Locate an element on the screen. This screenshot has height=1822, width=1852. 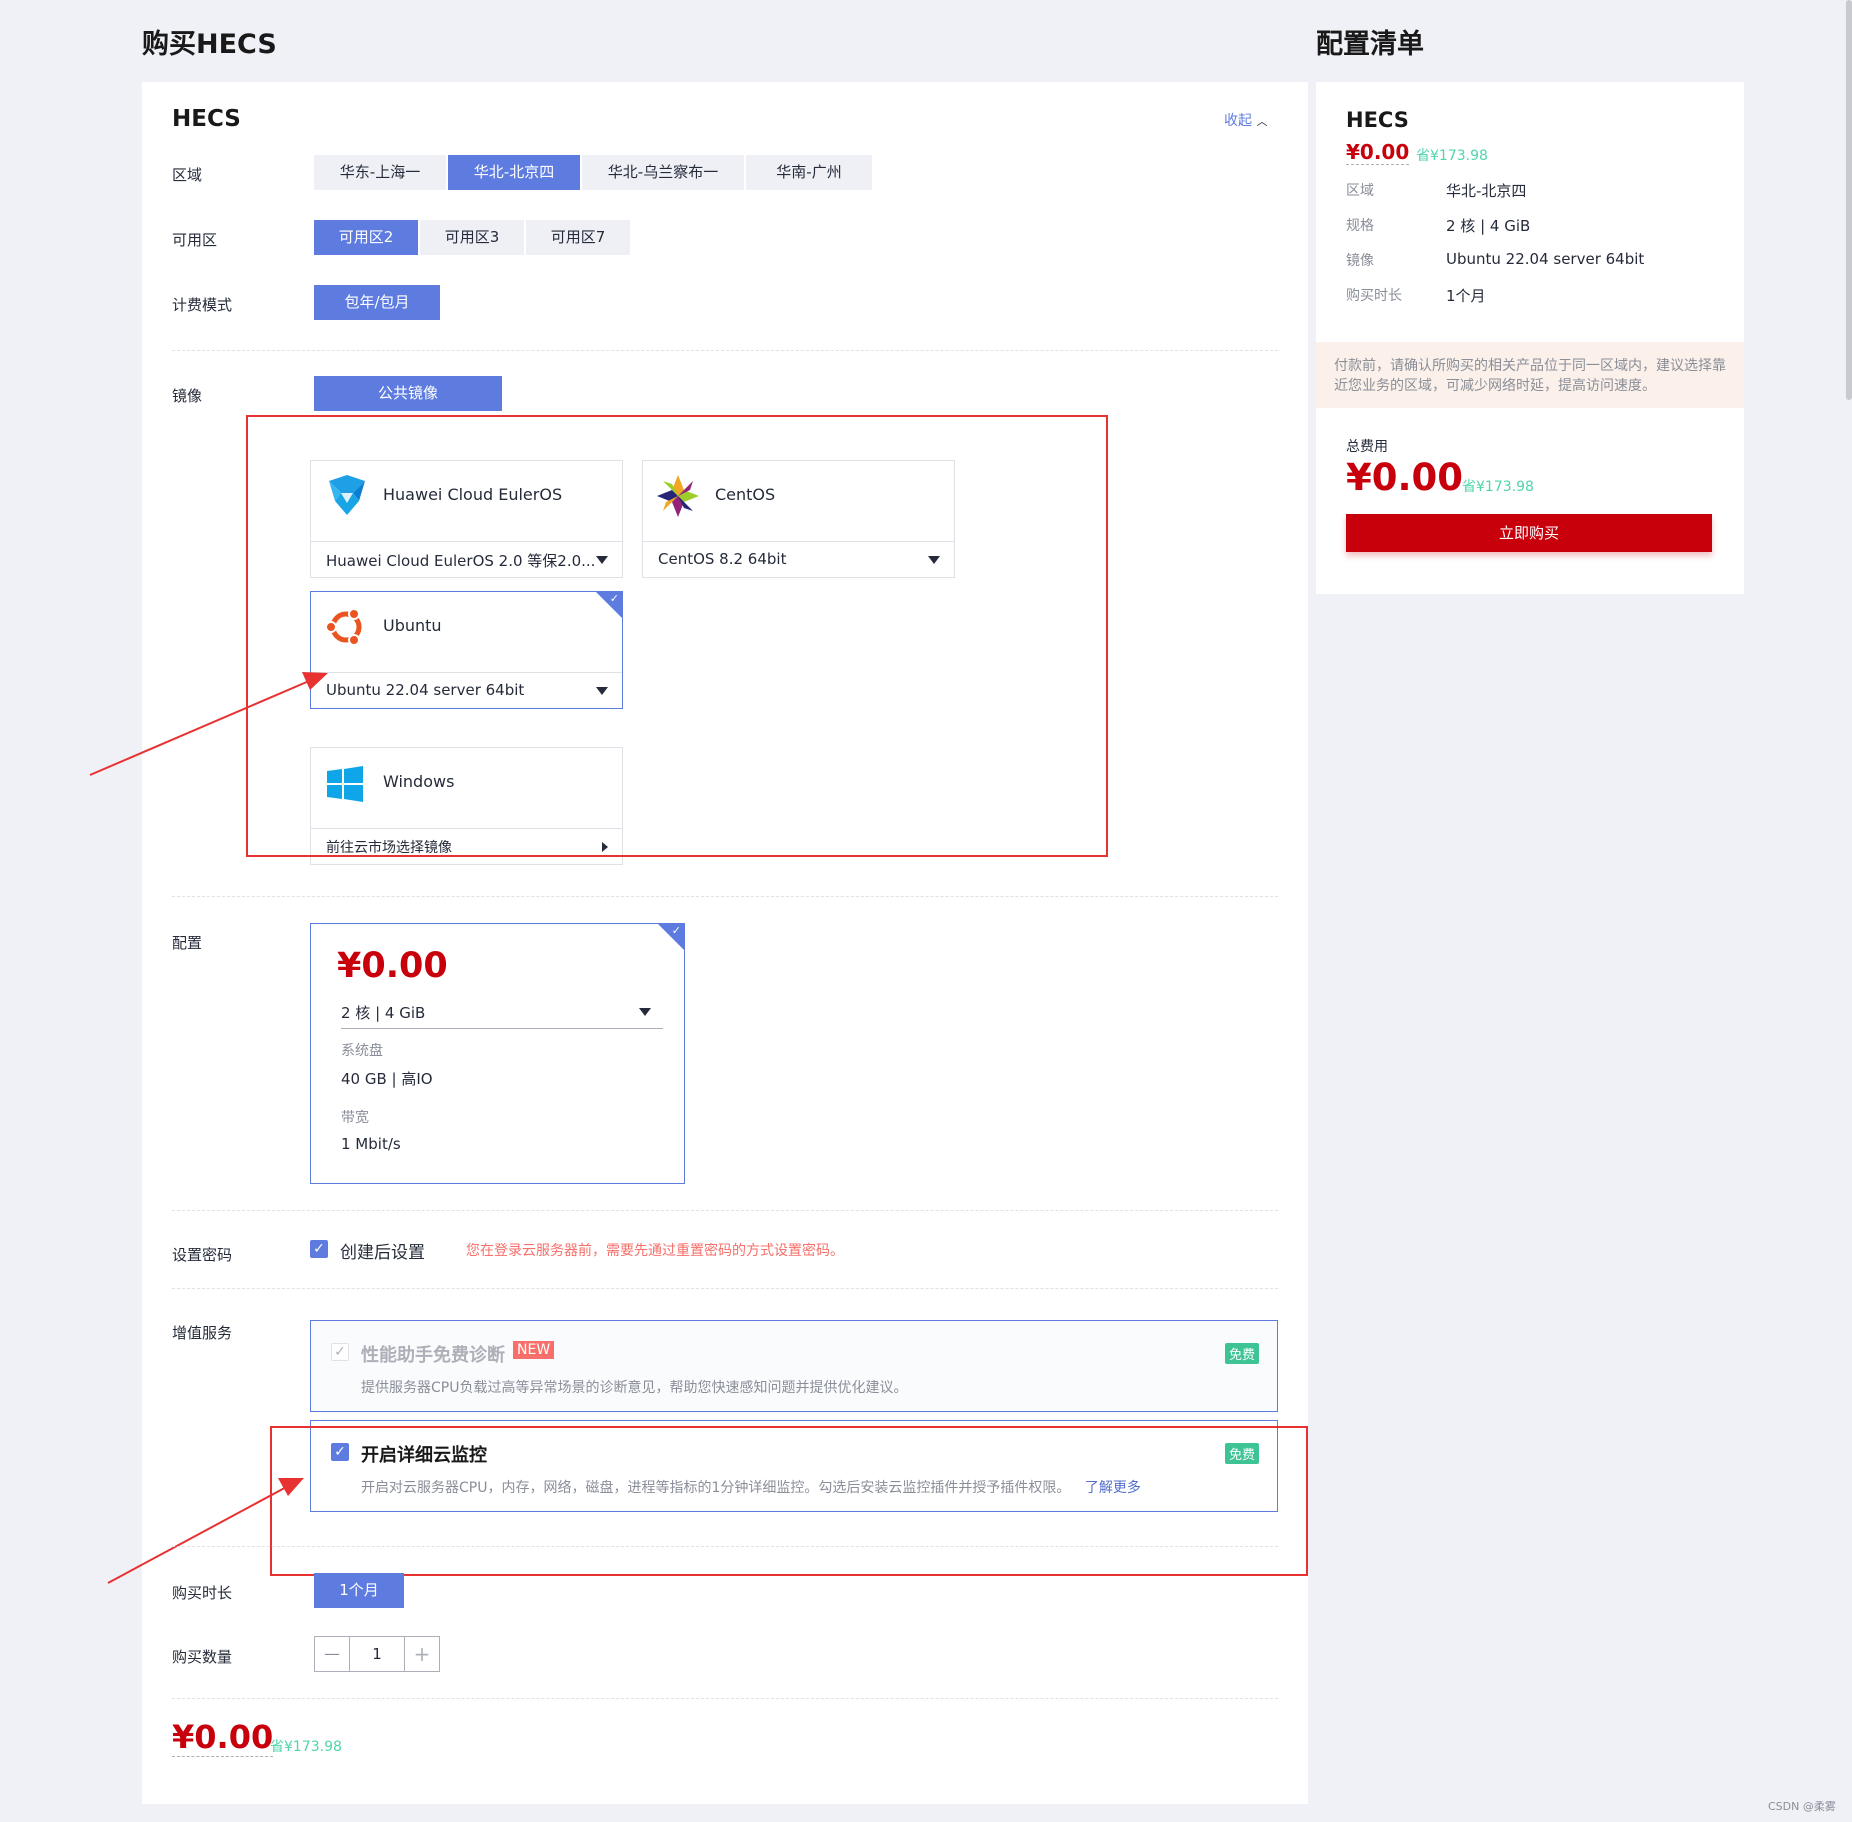
service-desc: 提供服务器CPU负载过高等异常场景的诊断意见，帮助您快速感知问题并提供优化建议。 is located at coordinates (634, 1388).